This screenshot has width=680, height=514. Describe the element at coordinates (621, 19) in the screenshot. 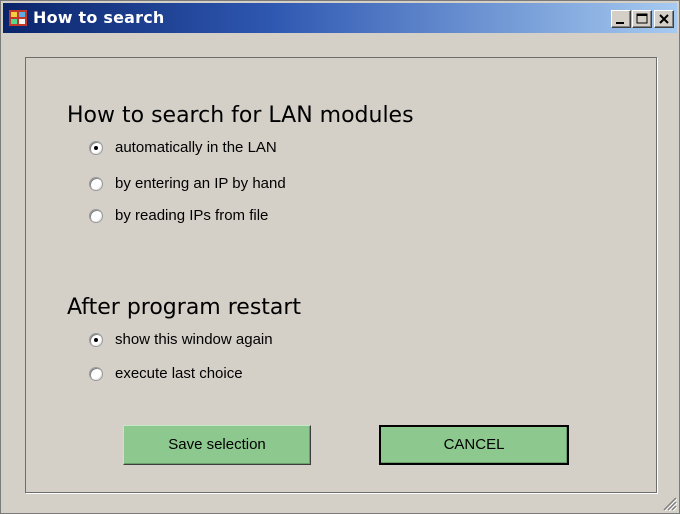

I see `minimize-button` at that location.